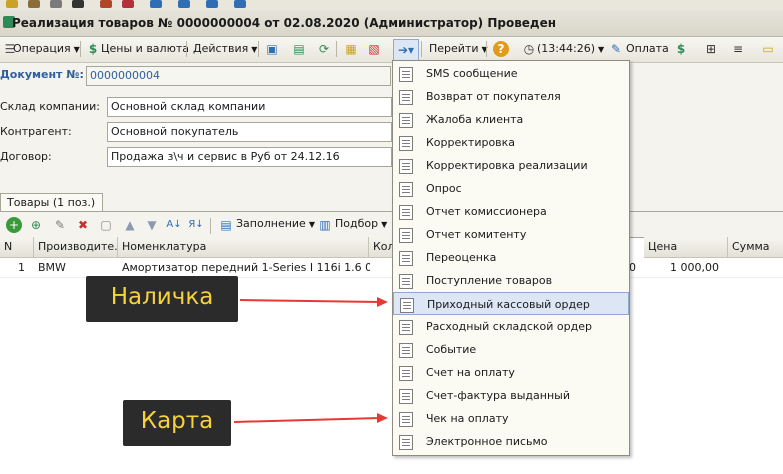 Image resolution: width=783 pixels, height=474 pixels. What do you see at coordinates (307, 420) in the screenshot?
I see `card-arrow-shaft` at bounding box center [307, 420].